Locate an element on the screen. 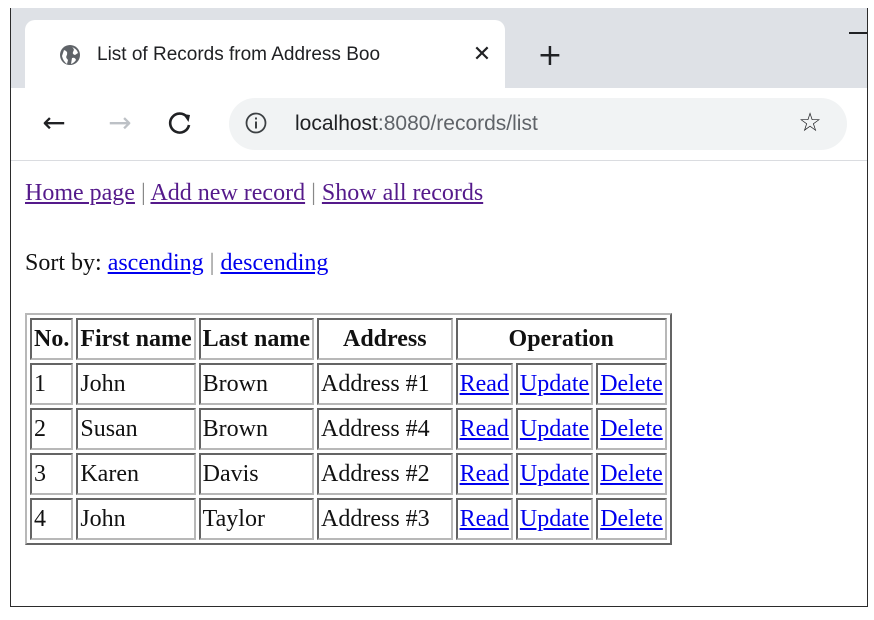  add-new-record-link: Add new record is located at coordinates (227, 193).